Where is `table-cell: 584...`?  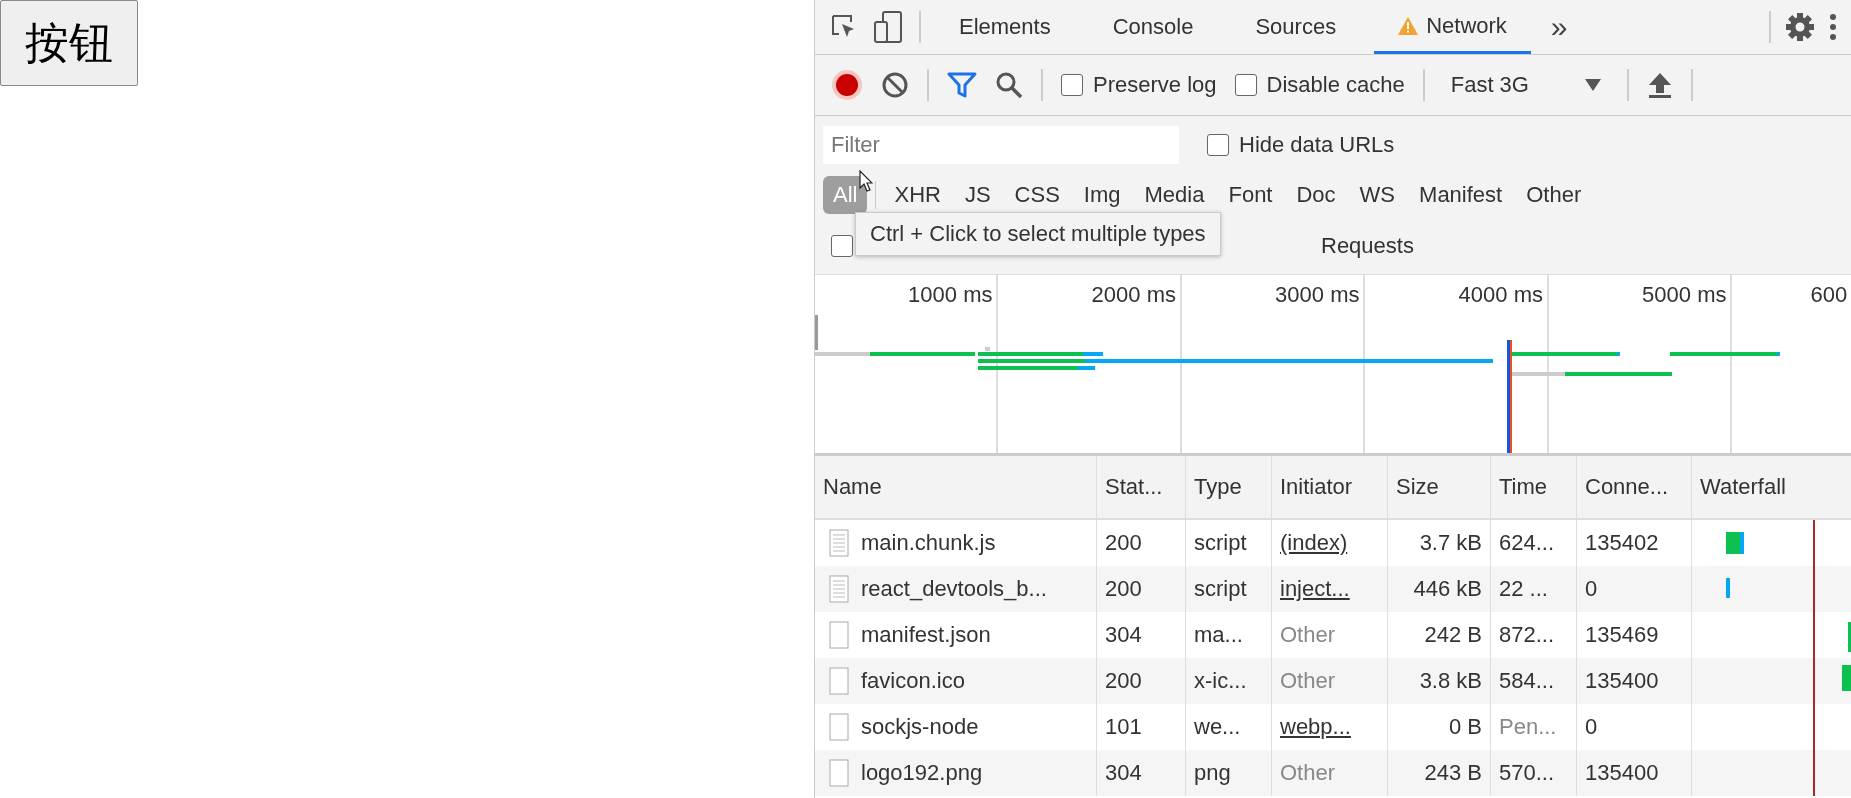
table-cell: 584... is located at coordinates (1527, 681).